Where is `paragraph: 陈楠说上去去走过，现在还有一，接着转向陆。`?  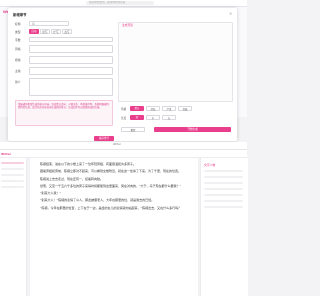
paragraph: 陈楠说上去去走过，现在还有一，接着转向陆。 is located at coordinates (72, 178).